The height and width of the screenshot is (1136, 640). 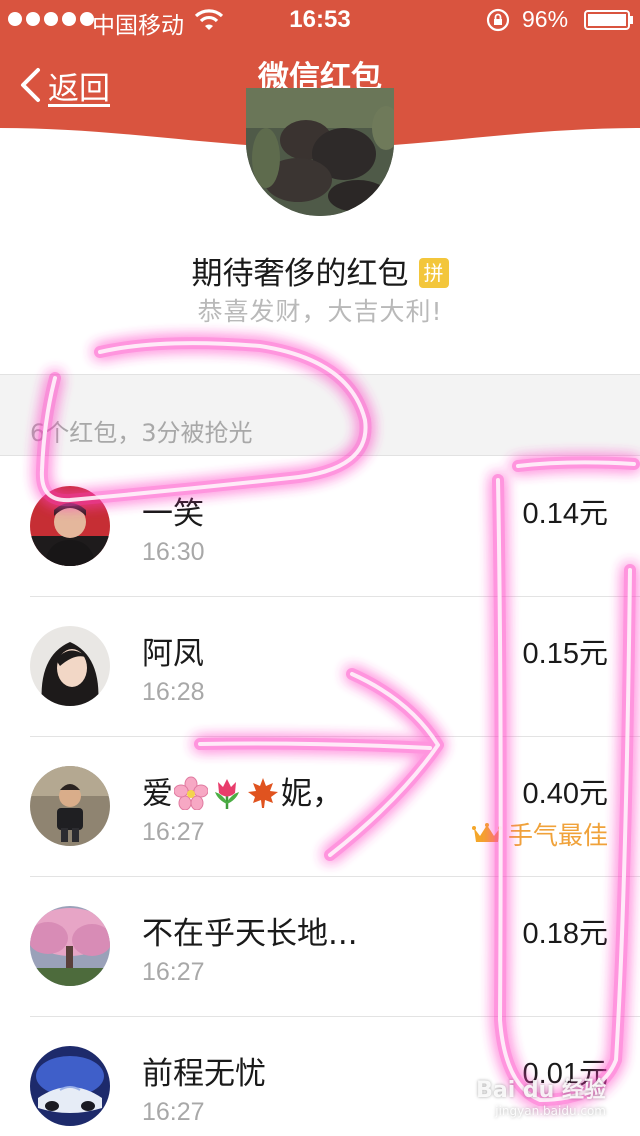 I want to click on record-time: 16:30, so click(x=173, y=552).